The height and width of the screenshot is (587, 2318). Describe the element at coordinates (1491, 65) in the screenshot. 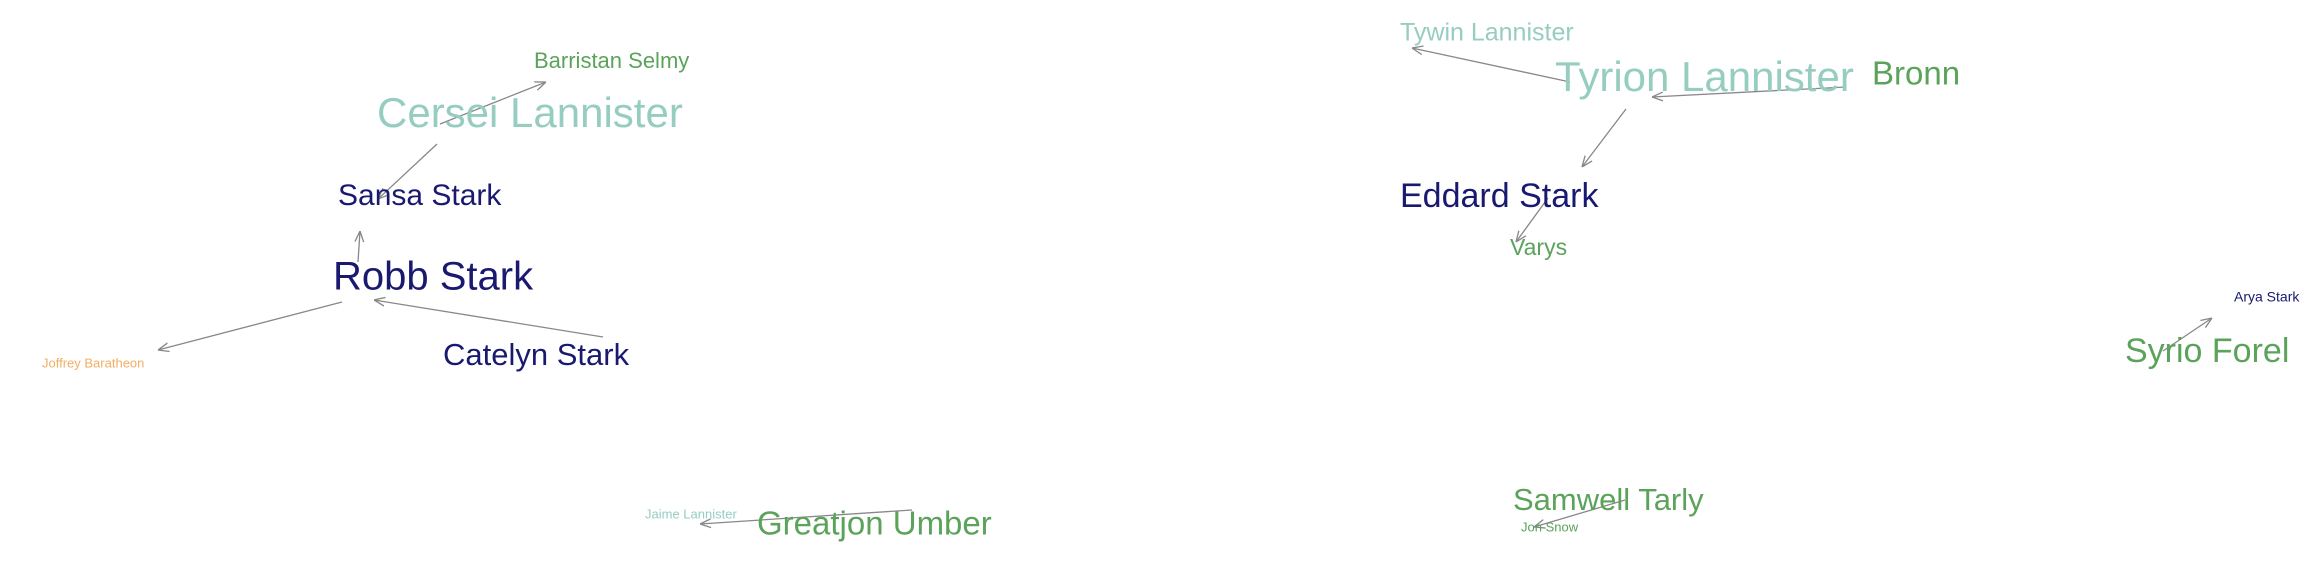

I see `edge-tyrion-to-tywin` at that location.